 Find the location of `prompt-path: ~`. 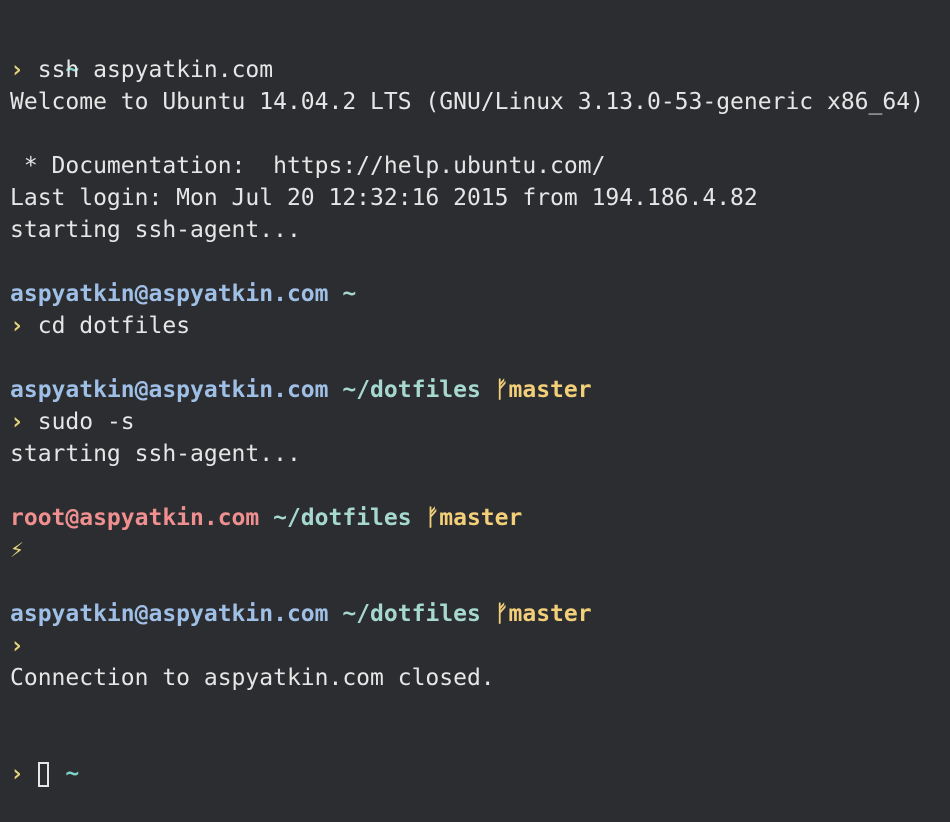

prompt-path: ~ is located at coordinates (349, 294).